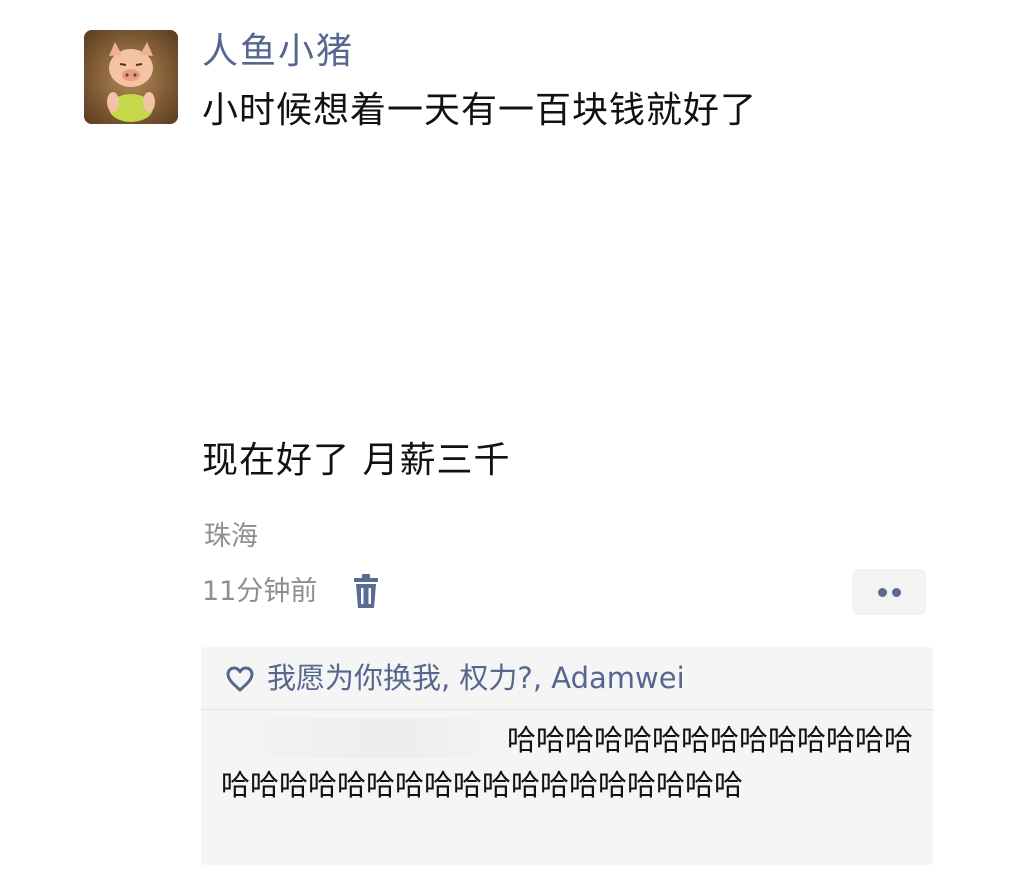 Image resolution: width=1024 pixels, height=896 pixels. Describe the element at coordinates (364, 738) in the screenshot. I see `comment-author` at that location.